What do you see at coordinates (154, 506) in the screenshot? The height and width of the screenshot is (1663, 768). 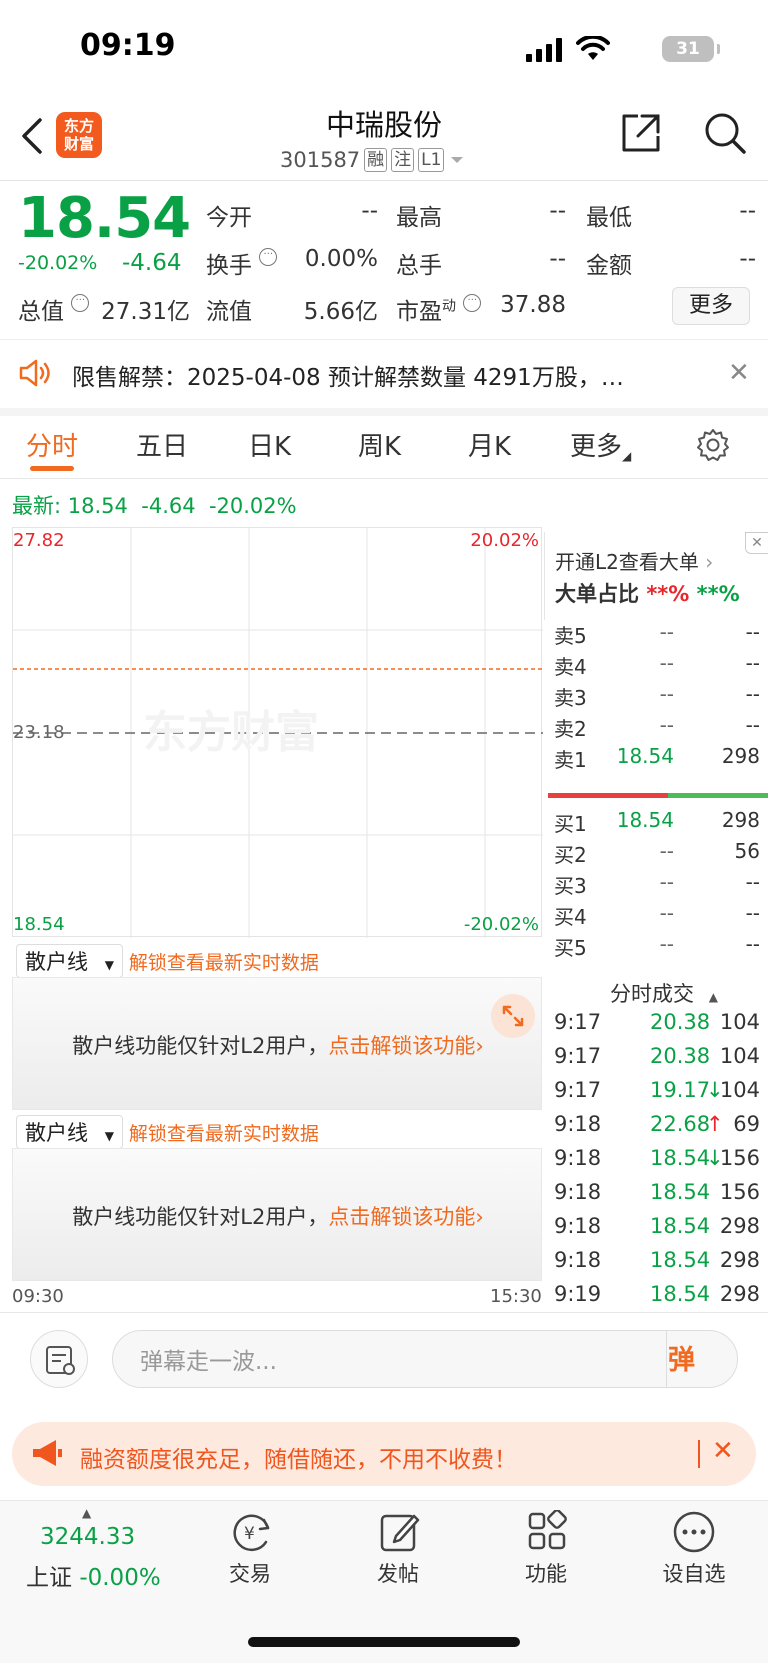 I see `latest-quote-line: 最新: 18.54 -4.64 -20.02%` at bounding box center [154, 506].